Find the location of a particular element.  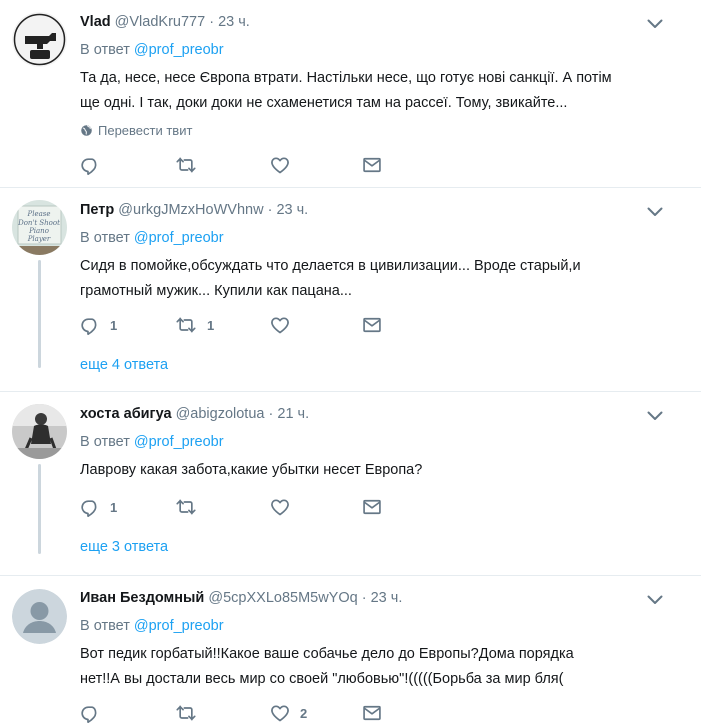

like-button: 2 is located at coordinates (288, 713).